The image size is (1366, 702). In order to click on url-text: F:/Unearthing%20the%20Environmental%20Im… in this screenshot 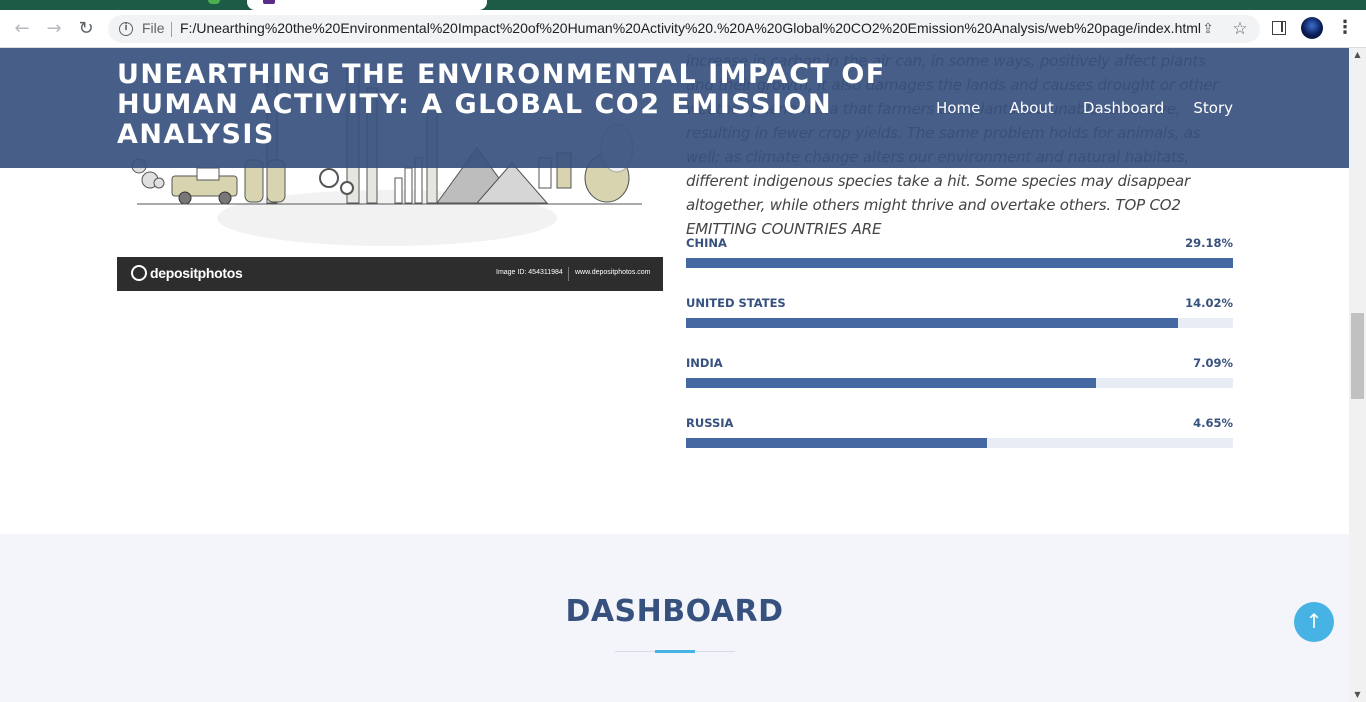, I will do `click(690, 28)`.